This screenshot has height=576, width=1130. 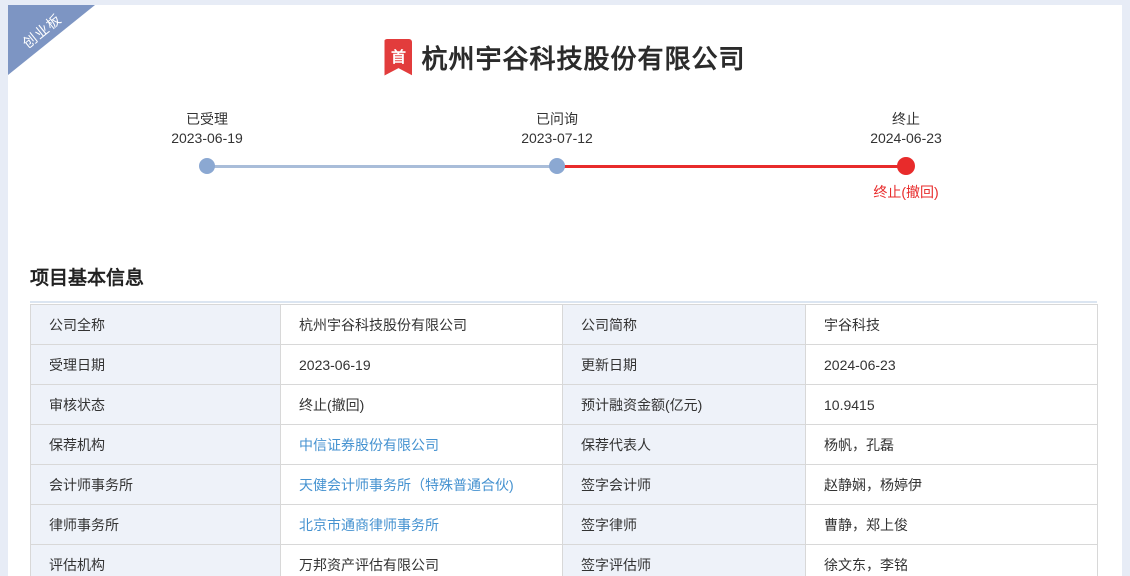 What do you see at coordinates (155, 404) in the screenshot?
I see `field-label: 审核状态` at bounding box center [155, 404].